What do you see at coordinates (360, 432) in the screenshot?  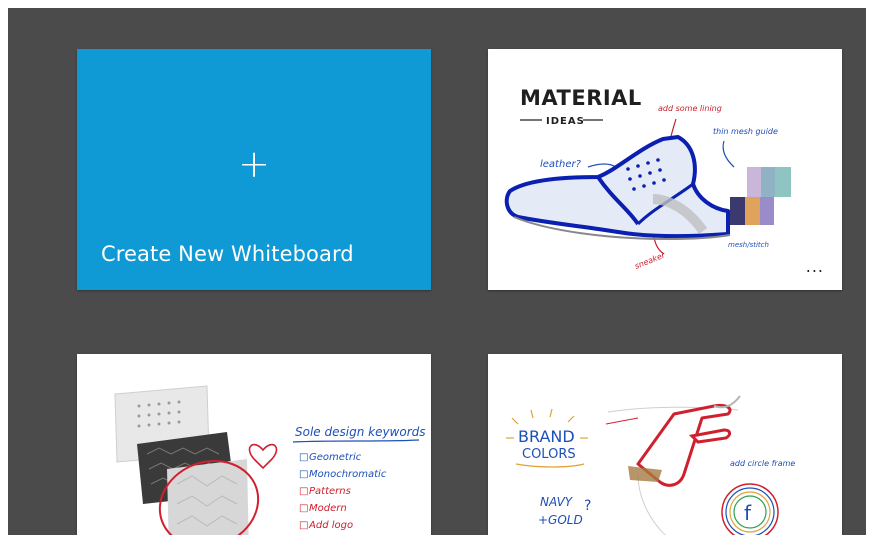 I see `sole-heading: Sole design keywords` at bounding box center [360, 432].